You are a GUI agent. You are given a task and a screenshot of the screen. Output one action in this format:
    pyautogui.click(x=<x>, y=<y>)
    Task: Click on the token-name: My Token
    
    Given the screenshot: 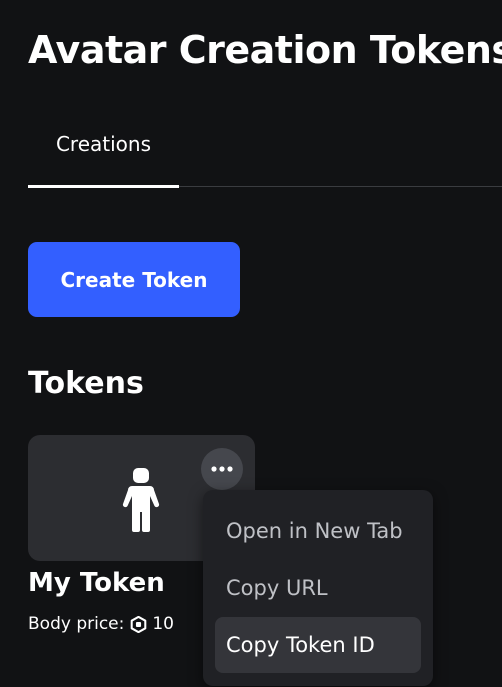 What is the action you would take?
    pyautogui.click(x=96, y=583)
    